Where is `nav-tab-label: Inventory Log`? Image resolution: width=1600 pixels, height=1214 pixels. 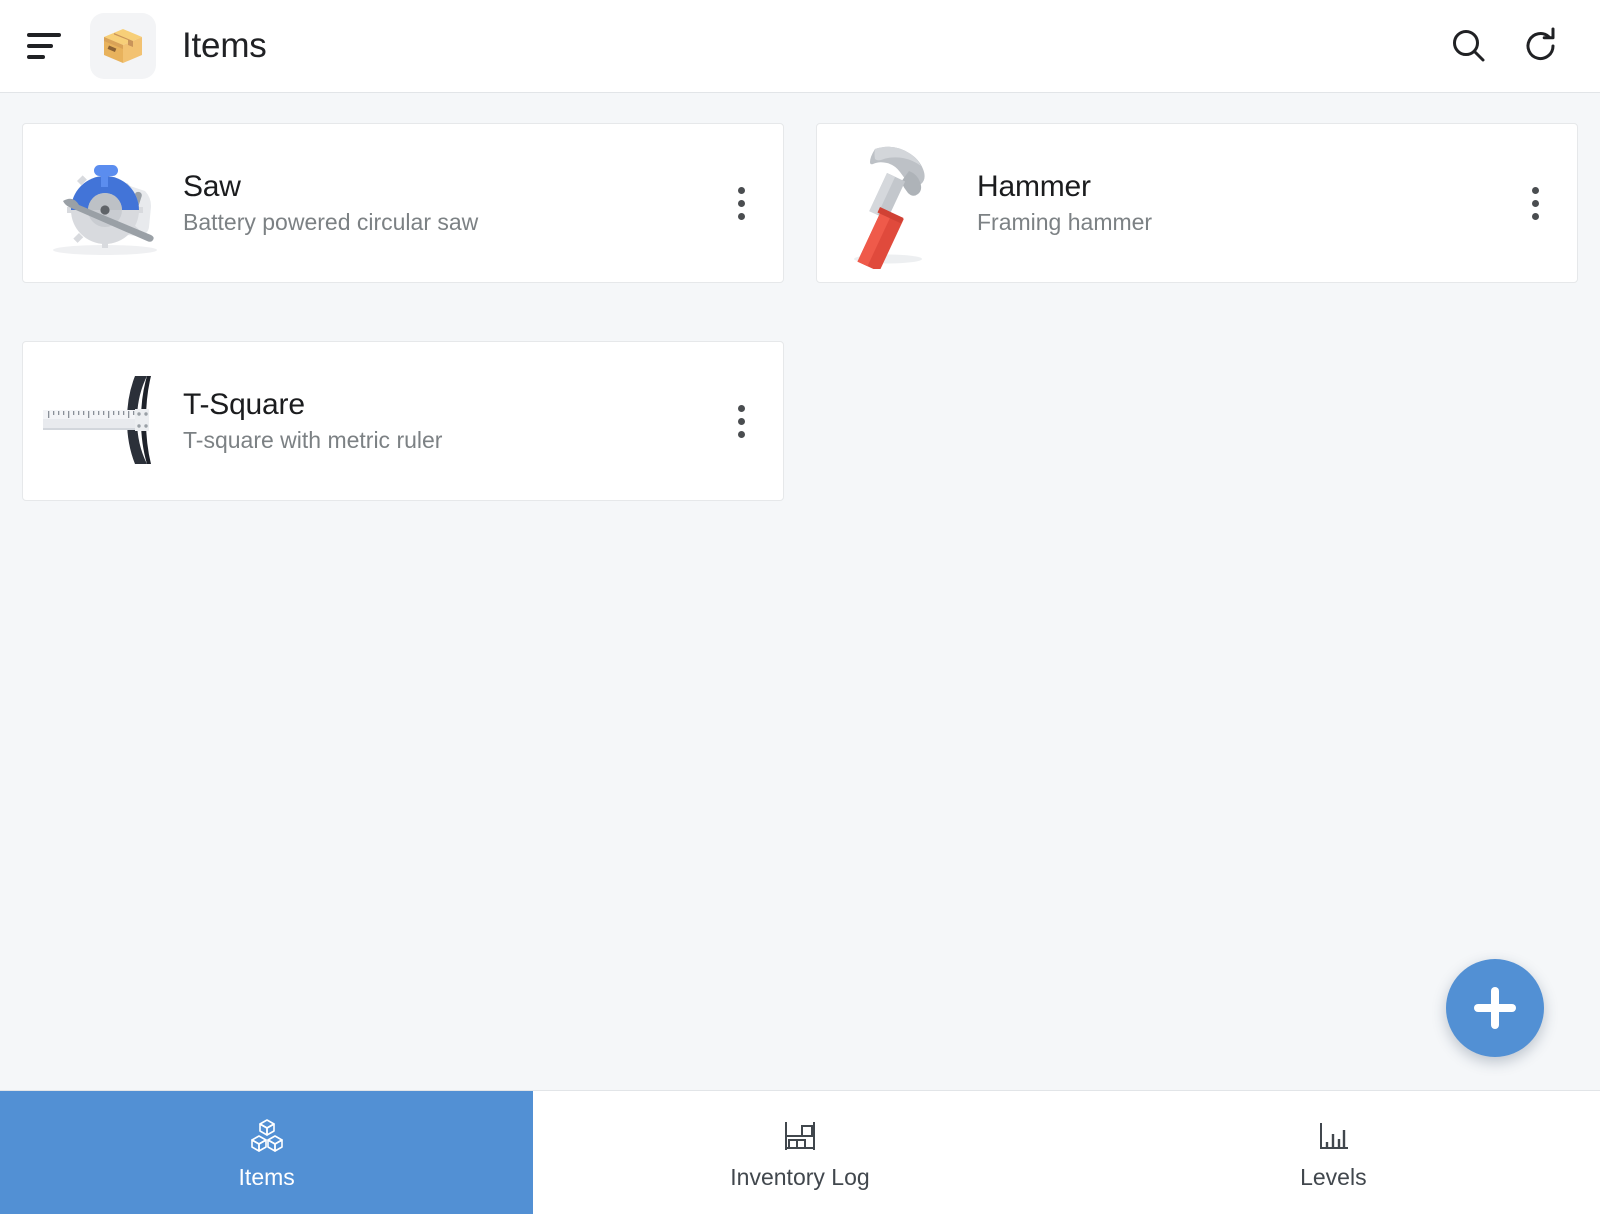 nav-tab-label: Inventory Log is located at coordinates (800, 1177).